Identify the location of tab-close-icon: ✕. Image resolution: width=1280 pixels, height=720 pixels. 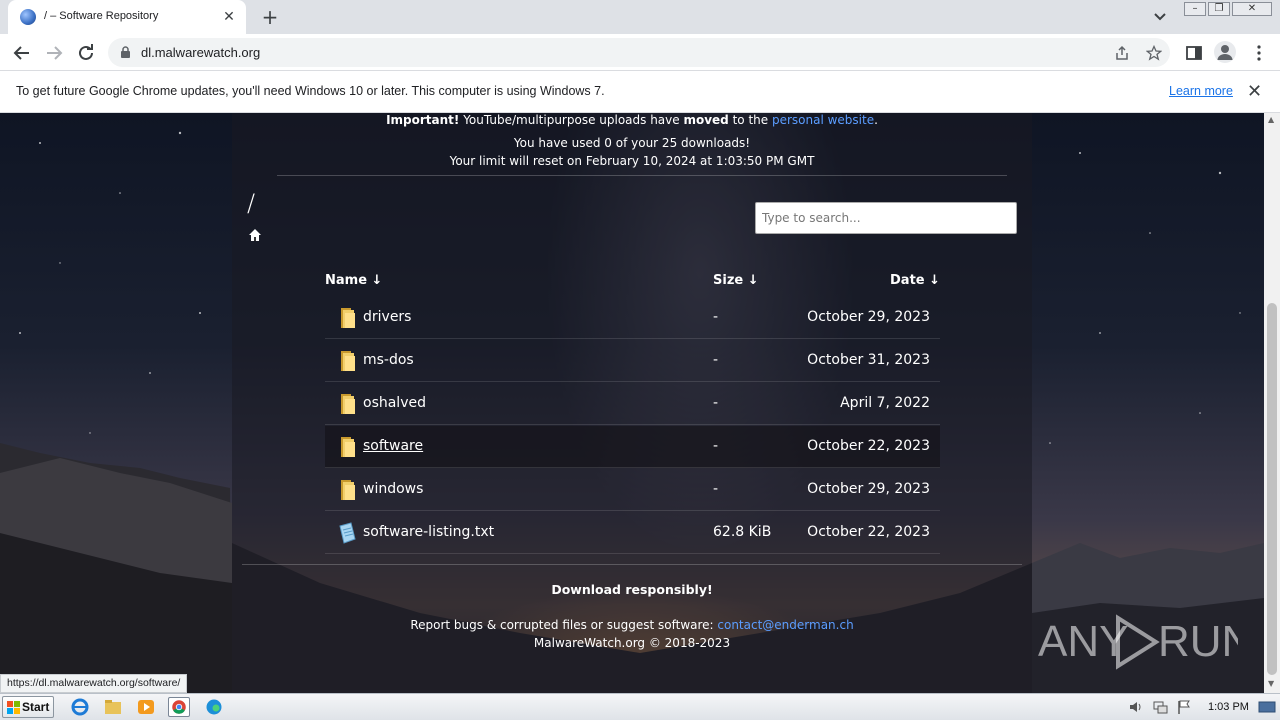
(229, 17).